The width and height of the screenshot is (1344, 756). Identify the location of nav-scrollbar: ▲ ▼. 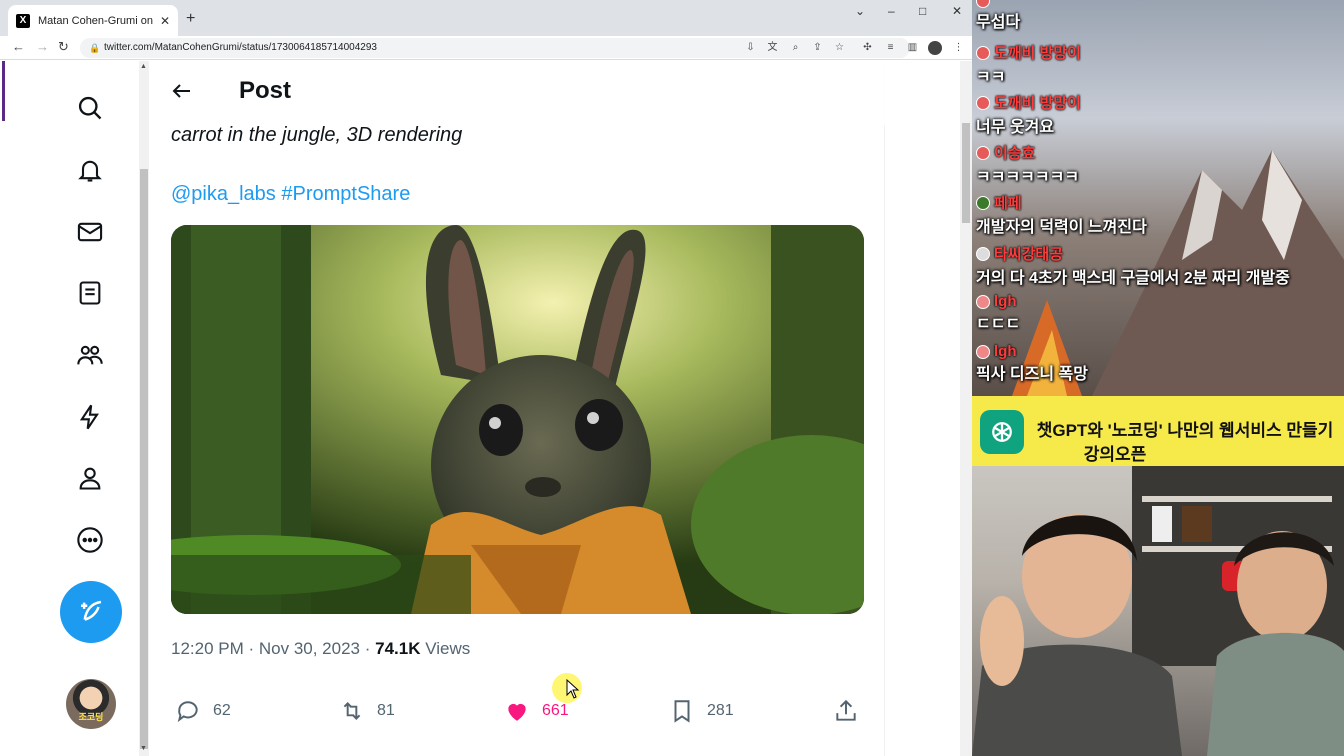
(144, 408).